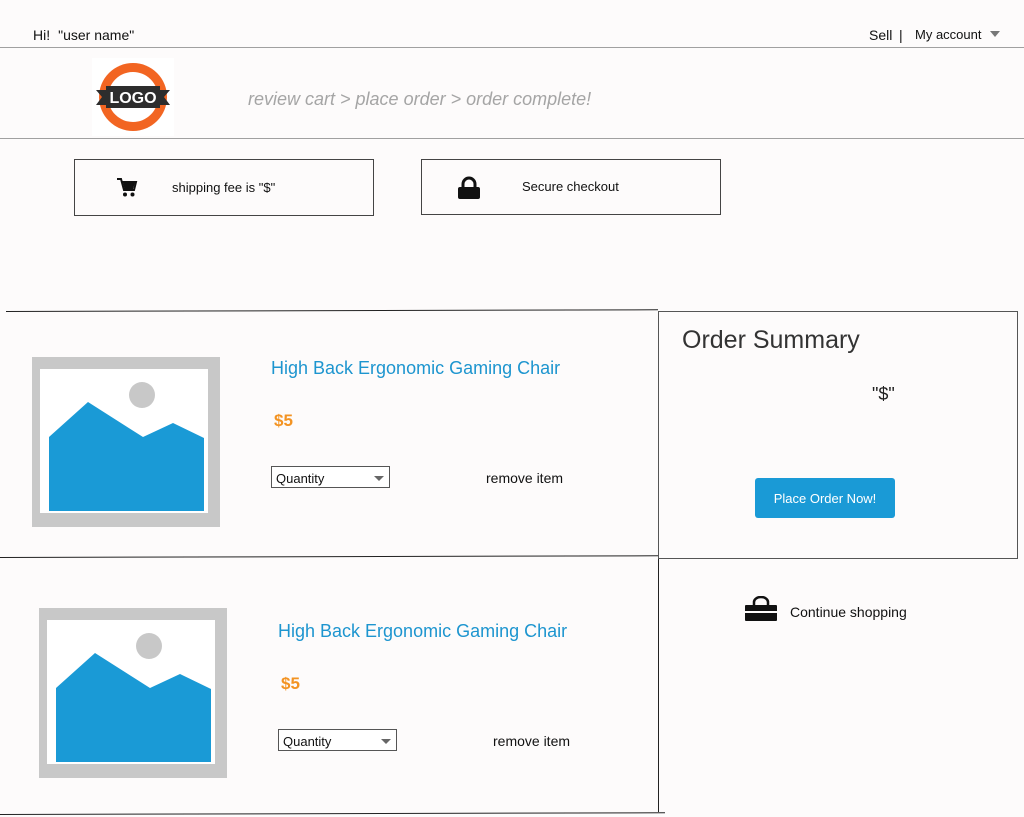  Describe the element at coordinates (880, 35) in the screenshot. I see `sell-link: Sell` at that location.